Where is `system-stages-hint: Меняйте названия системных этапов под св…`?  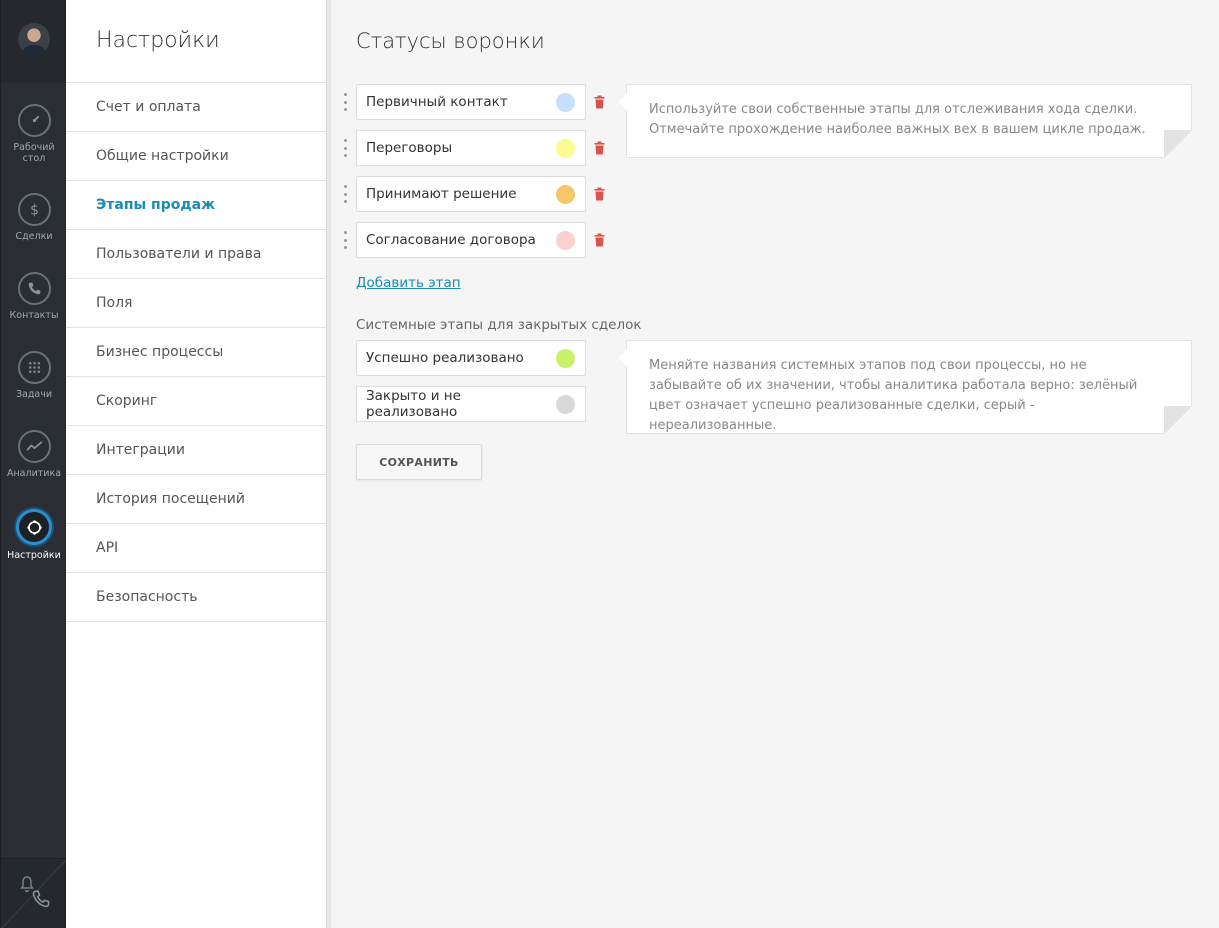
system-stages-hint: Меняйте названия системных этапов под св… is located at coordinates (905, 387).